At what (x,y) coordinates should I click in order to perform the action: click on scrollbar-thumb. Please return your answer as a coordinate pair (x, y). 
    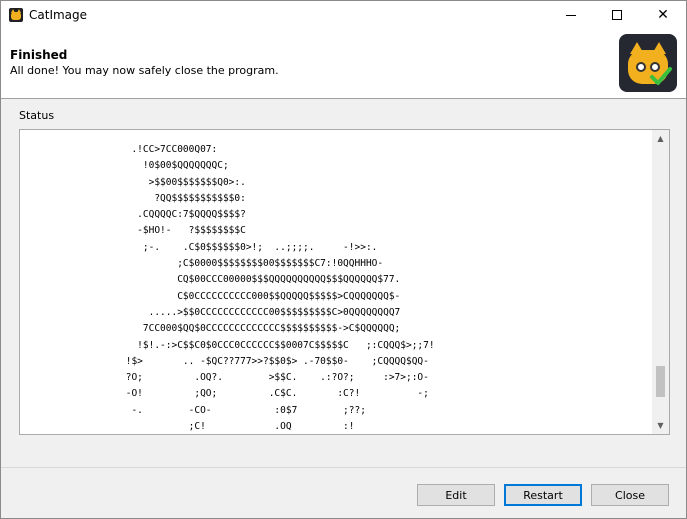
    Looking at the image, I should click on (660, 381).